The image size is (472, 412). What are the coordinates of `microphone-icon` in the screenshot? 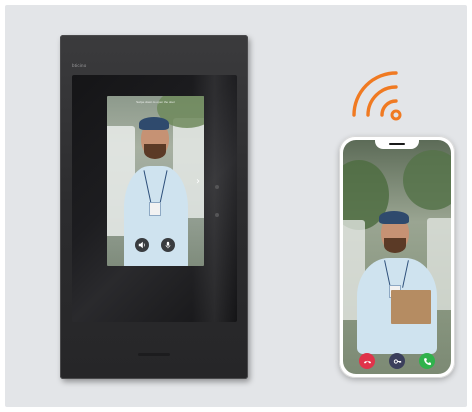 It's located at (168, 245).